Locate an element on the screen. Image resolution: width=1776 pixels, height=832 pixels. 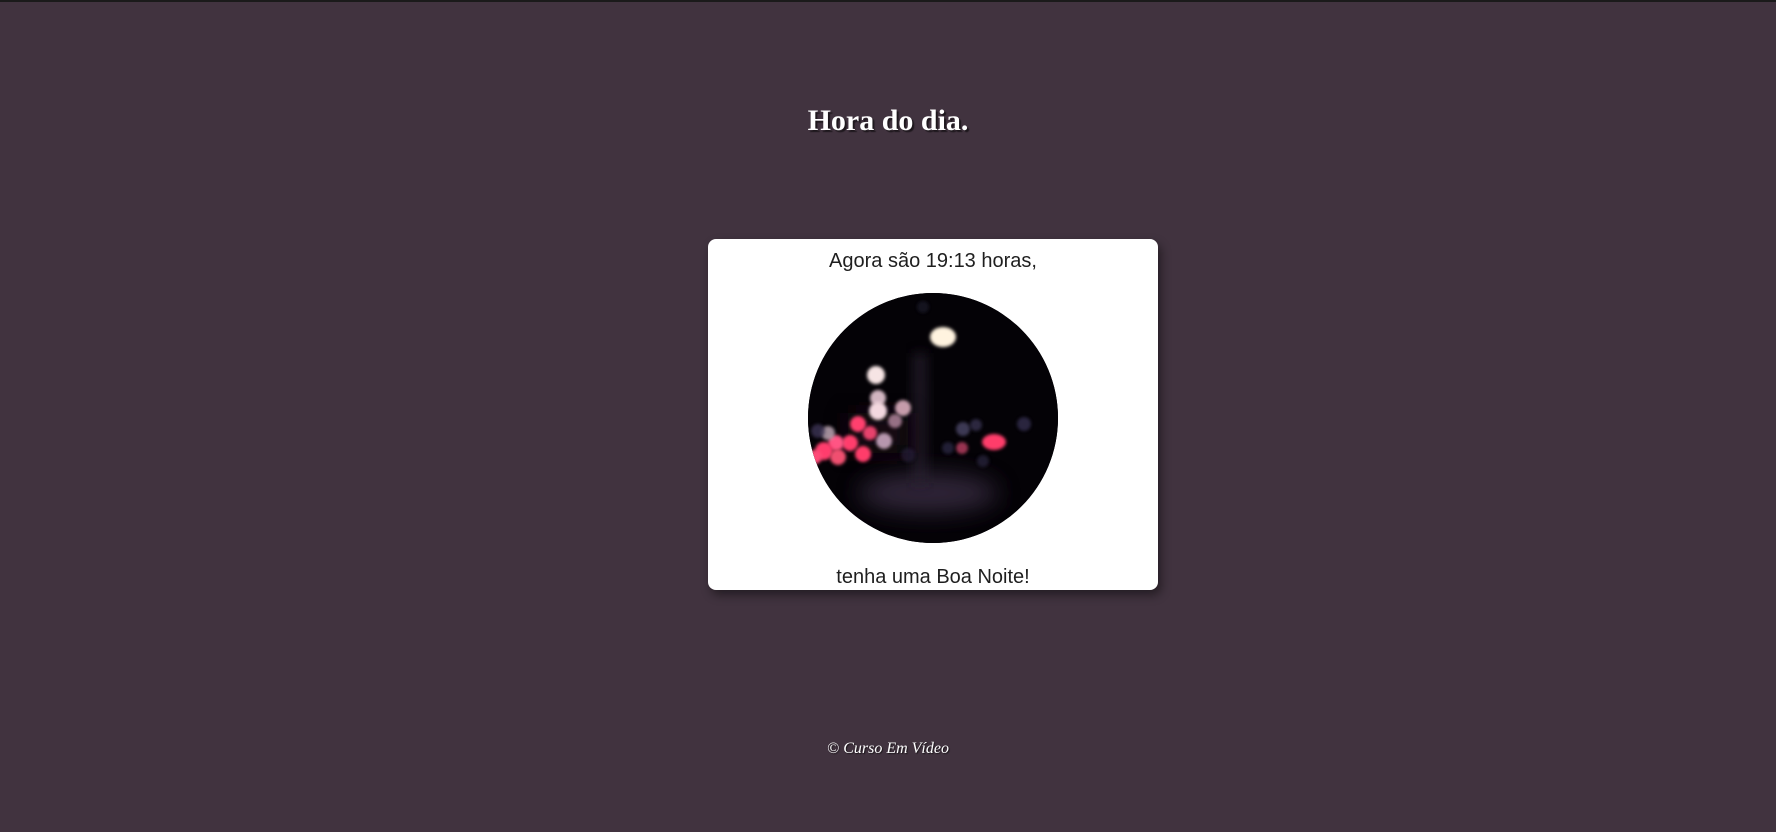
copyright-text: © Curso Em Vídeo is located at coordinates (888, 748).